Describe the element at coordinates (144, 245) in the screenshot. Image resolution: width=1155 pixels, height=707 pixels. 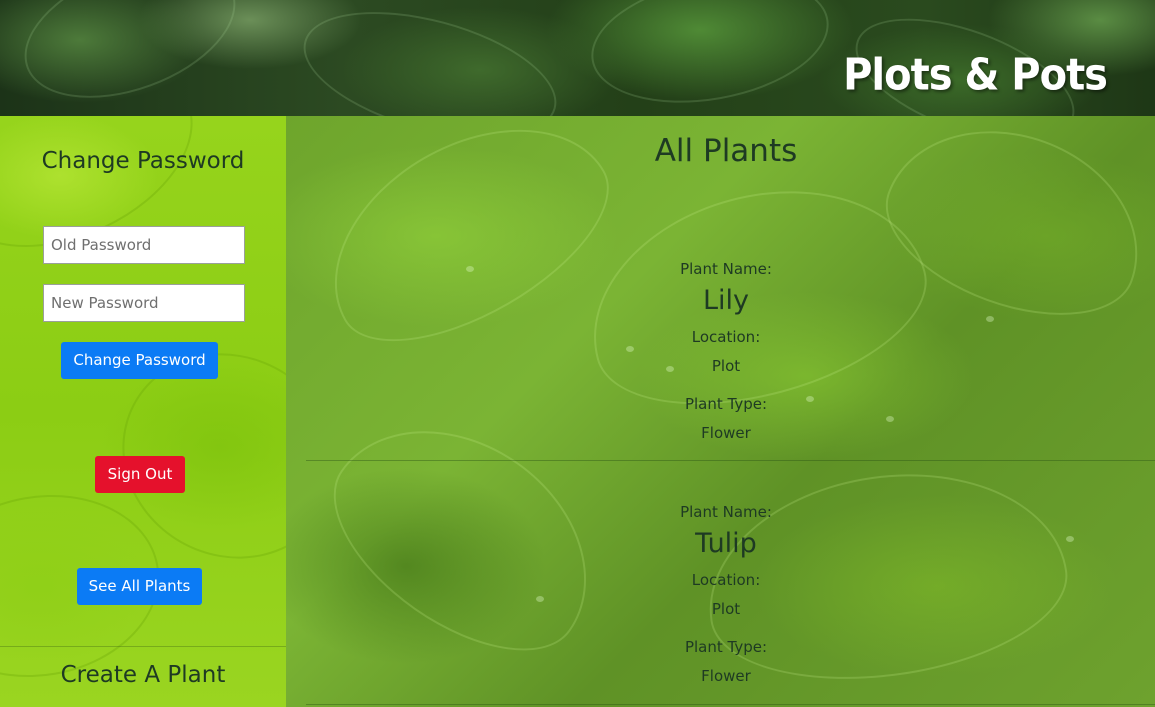
I see `old-password-input` at that location.